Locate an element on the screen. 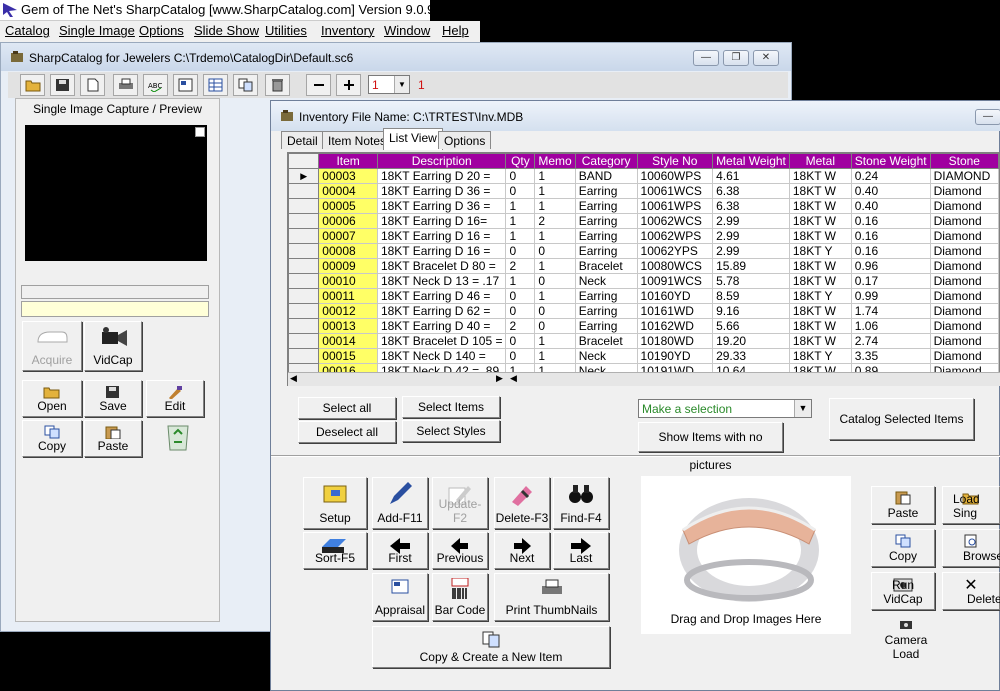 The height and width of the screenshot is (691, 1000). column-header-metal: Metal is located at coordinates (820, 161).